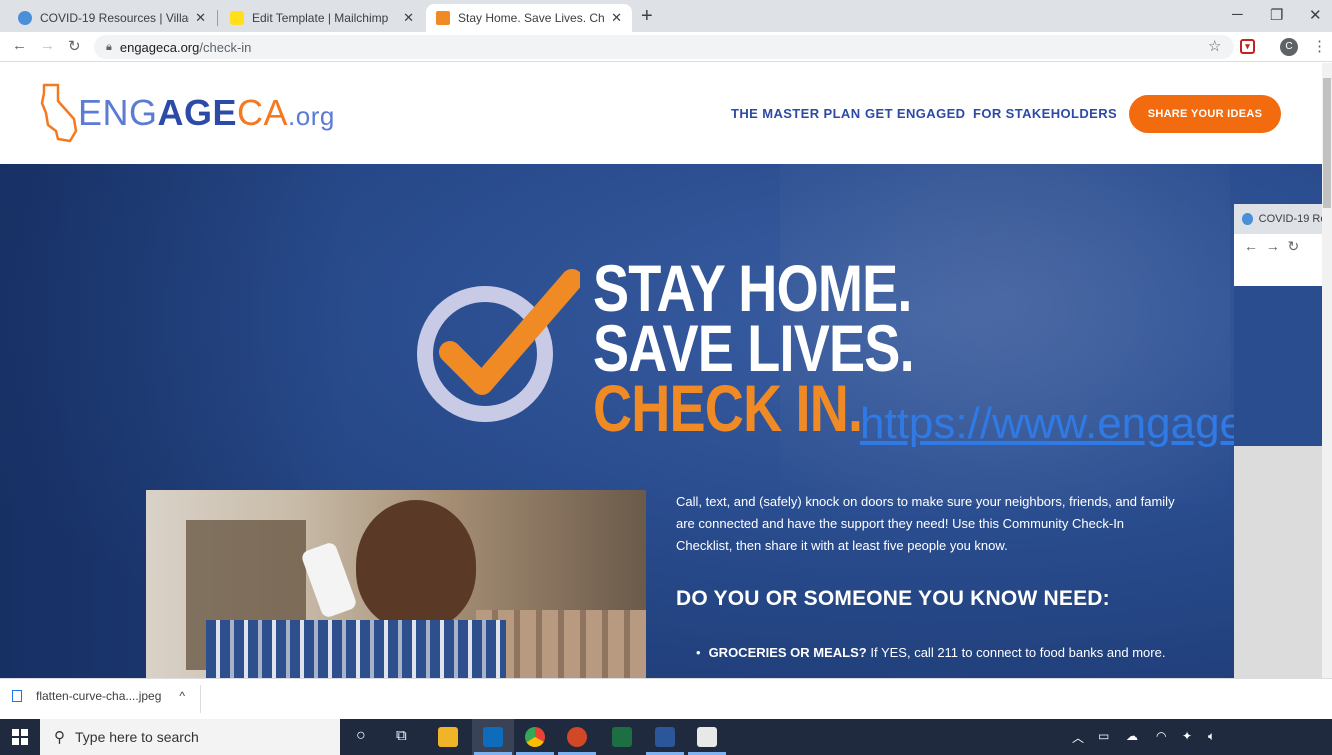  I want to click on restore-icon: ❐, so click(1276, 15).